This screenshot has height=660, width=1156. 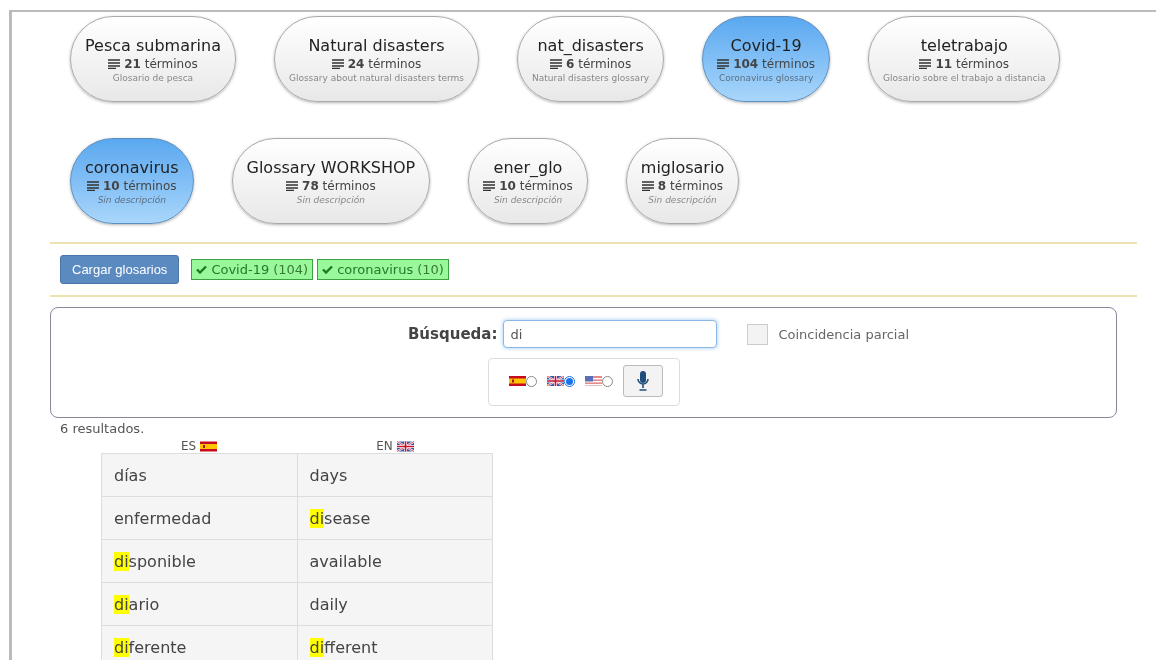 I want to click on glossary-card: nat_disasters 6 términos Natural disasters glossary, so click(x=591, y=59).